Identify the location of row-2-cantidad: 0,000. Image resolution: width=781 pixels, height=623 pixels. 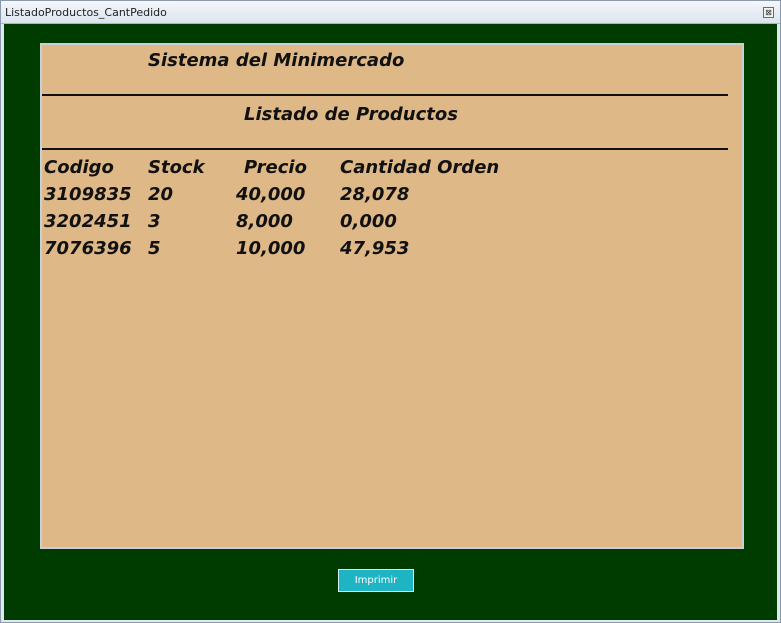
(368, 221).